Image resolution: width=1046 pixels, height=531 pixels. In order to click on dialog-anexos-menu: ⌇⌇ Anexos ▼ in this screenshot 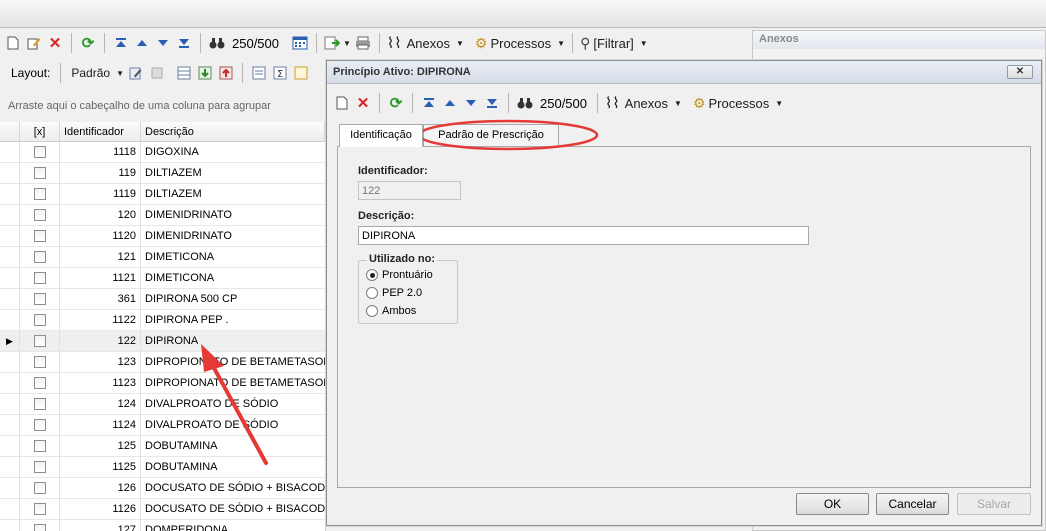, I will do `click(643, 103)`.